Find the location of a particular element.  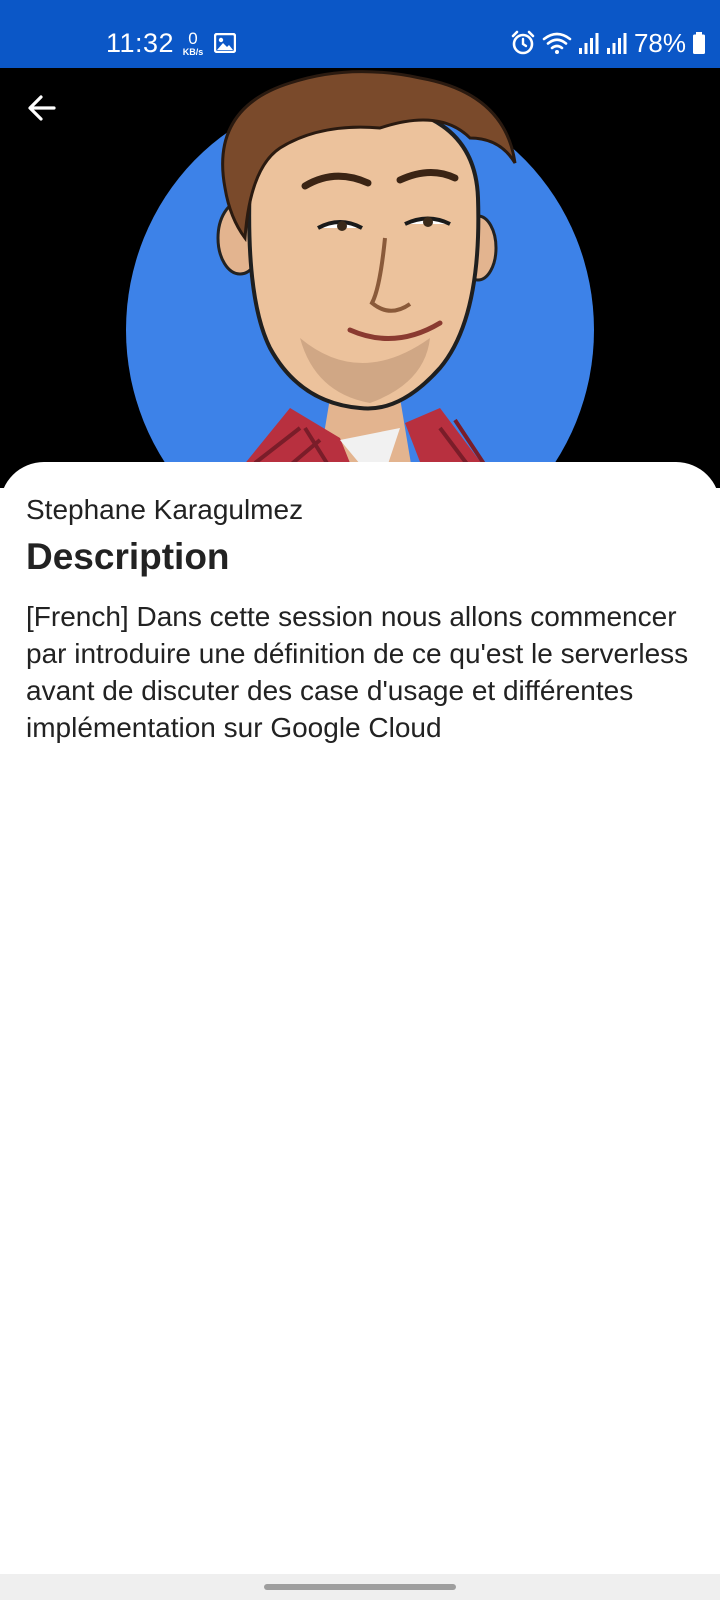

back-button is located at coordinates (42, 108).